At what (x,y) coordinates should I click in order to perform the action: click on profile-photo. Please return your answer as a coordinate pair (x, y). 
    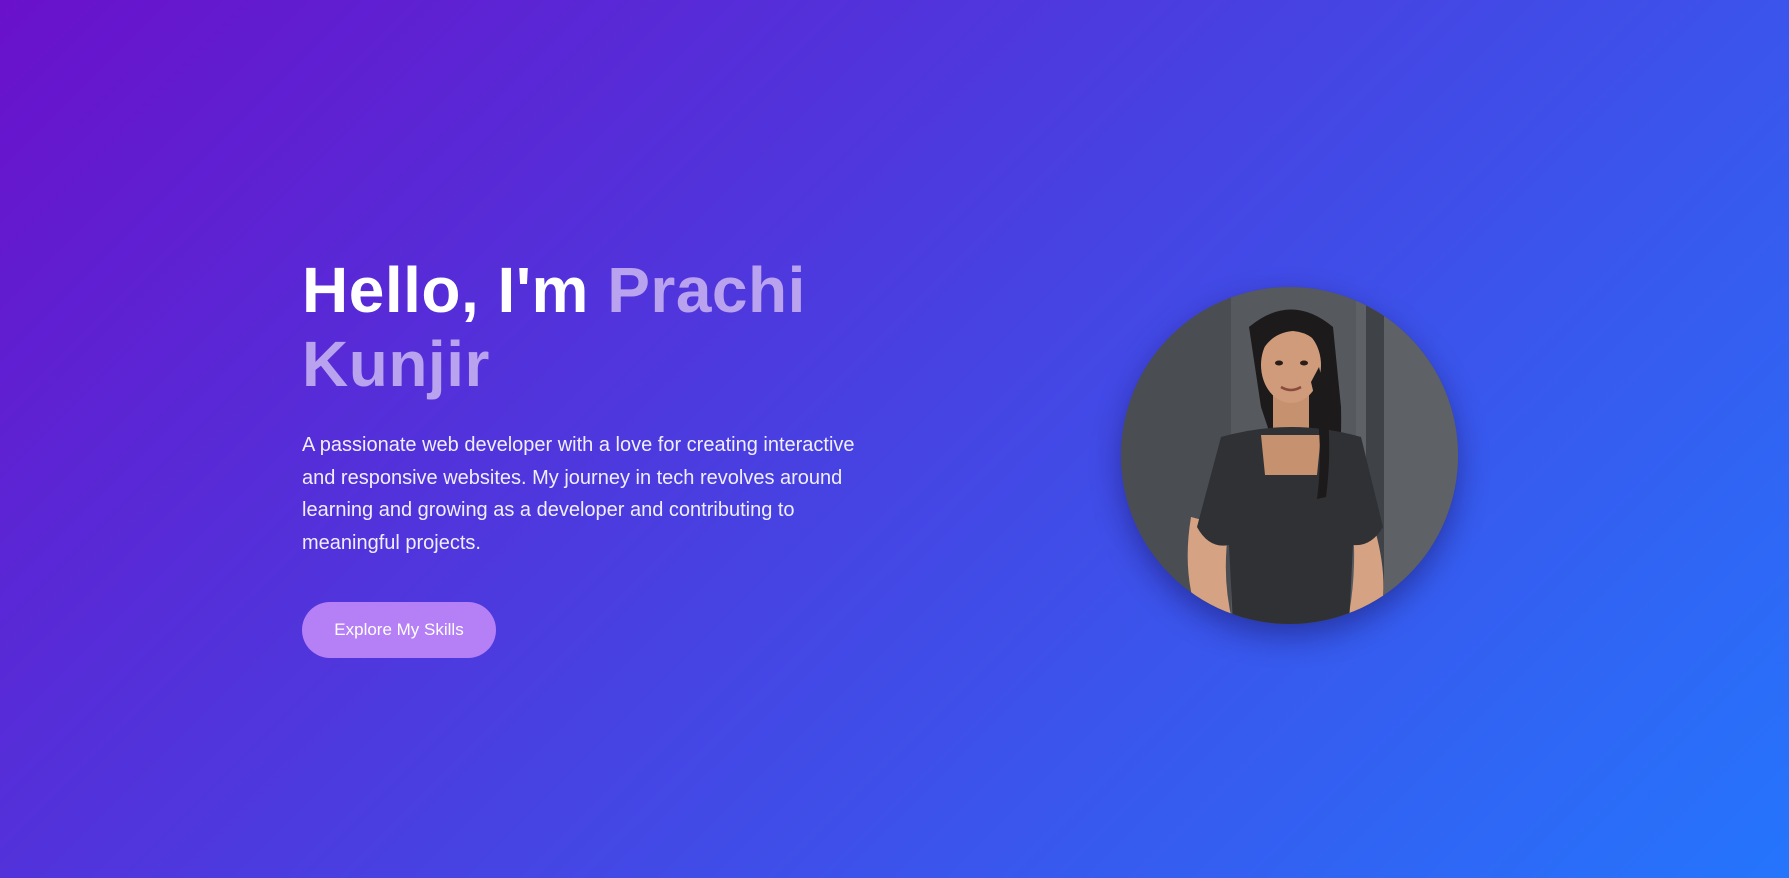
    Looking at the image, I should click on (1289, 455).